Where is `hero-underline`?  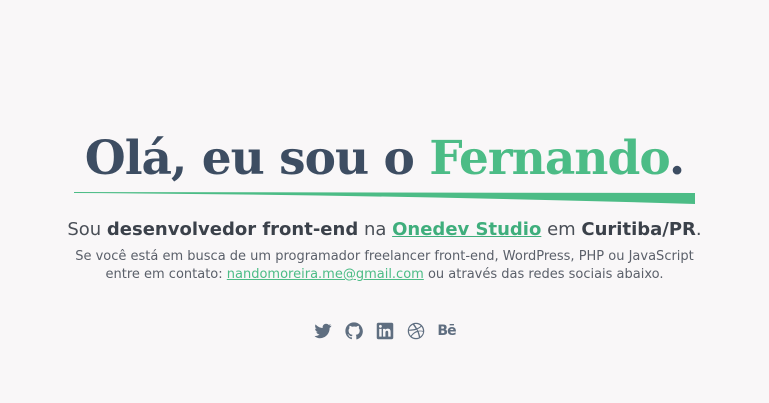
hero-underline is located at coordinates (384, 198).